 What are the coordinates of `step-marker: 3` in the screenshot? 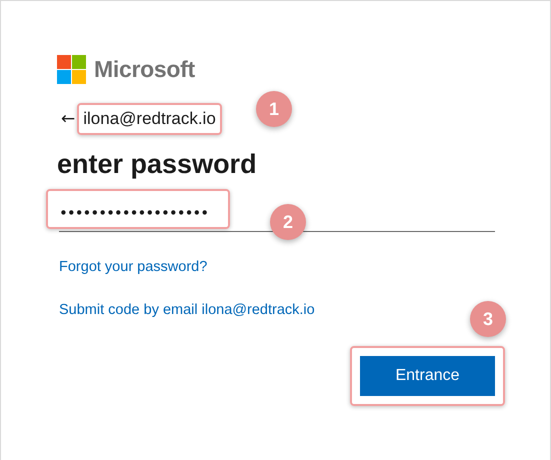 It's located at (488, 319).